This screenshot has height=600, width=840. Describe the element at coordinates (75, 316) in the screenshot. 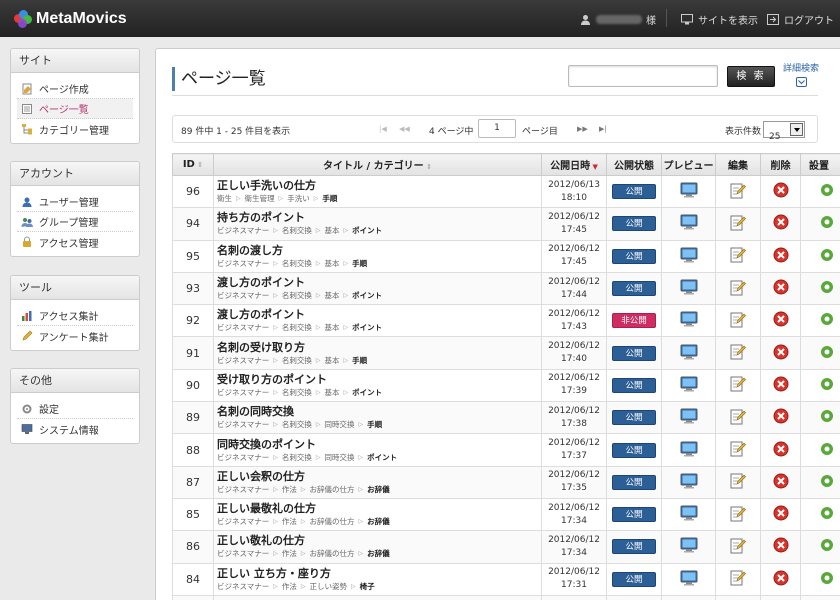

I see `sidebar-item: アクセス集計` at that location.